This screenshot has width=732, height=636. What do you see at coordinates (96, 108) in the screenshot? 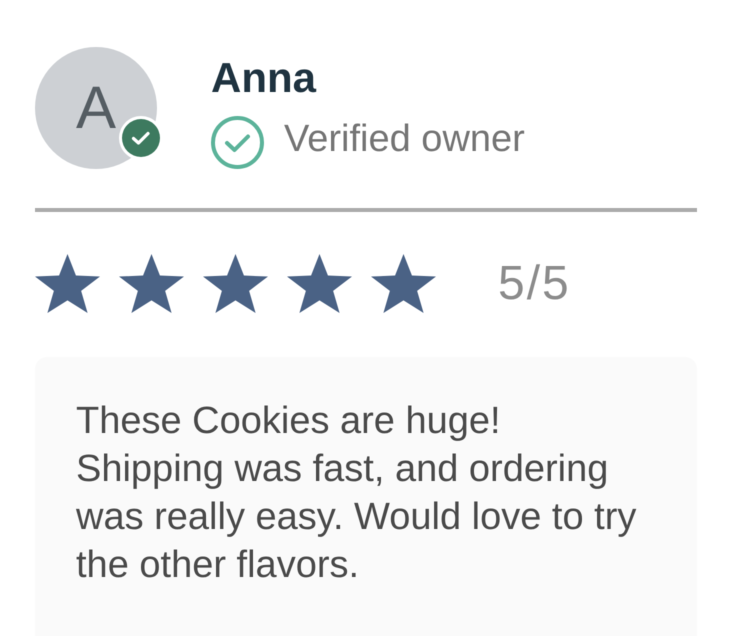
I see `avatar: A` at bounding box center [96, 108].